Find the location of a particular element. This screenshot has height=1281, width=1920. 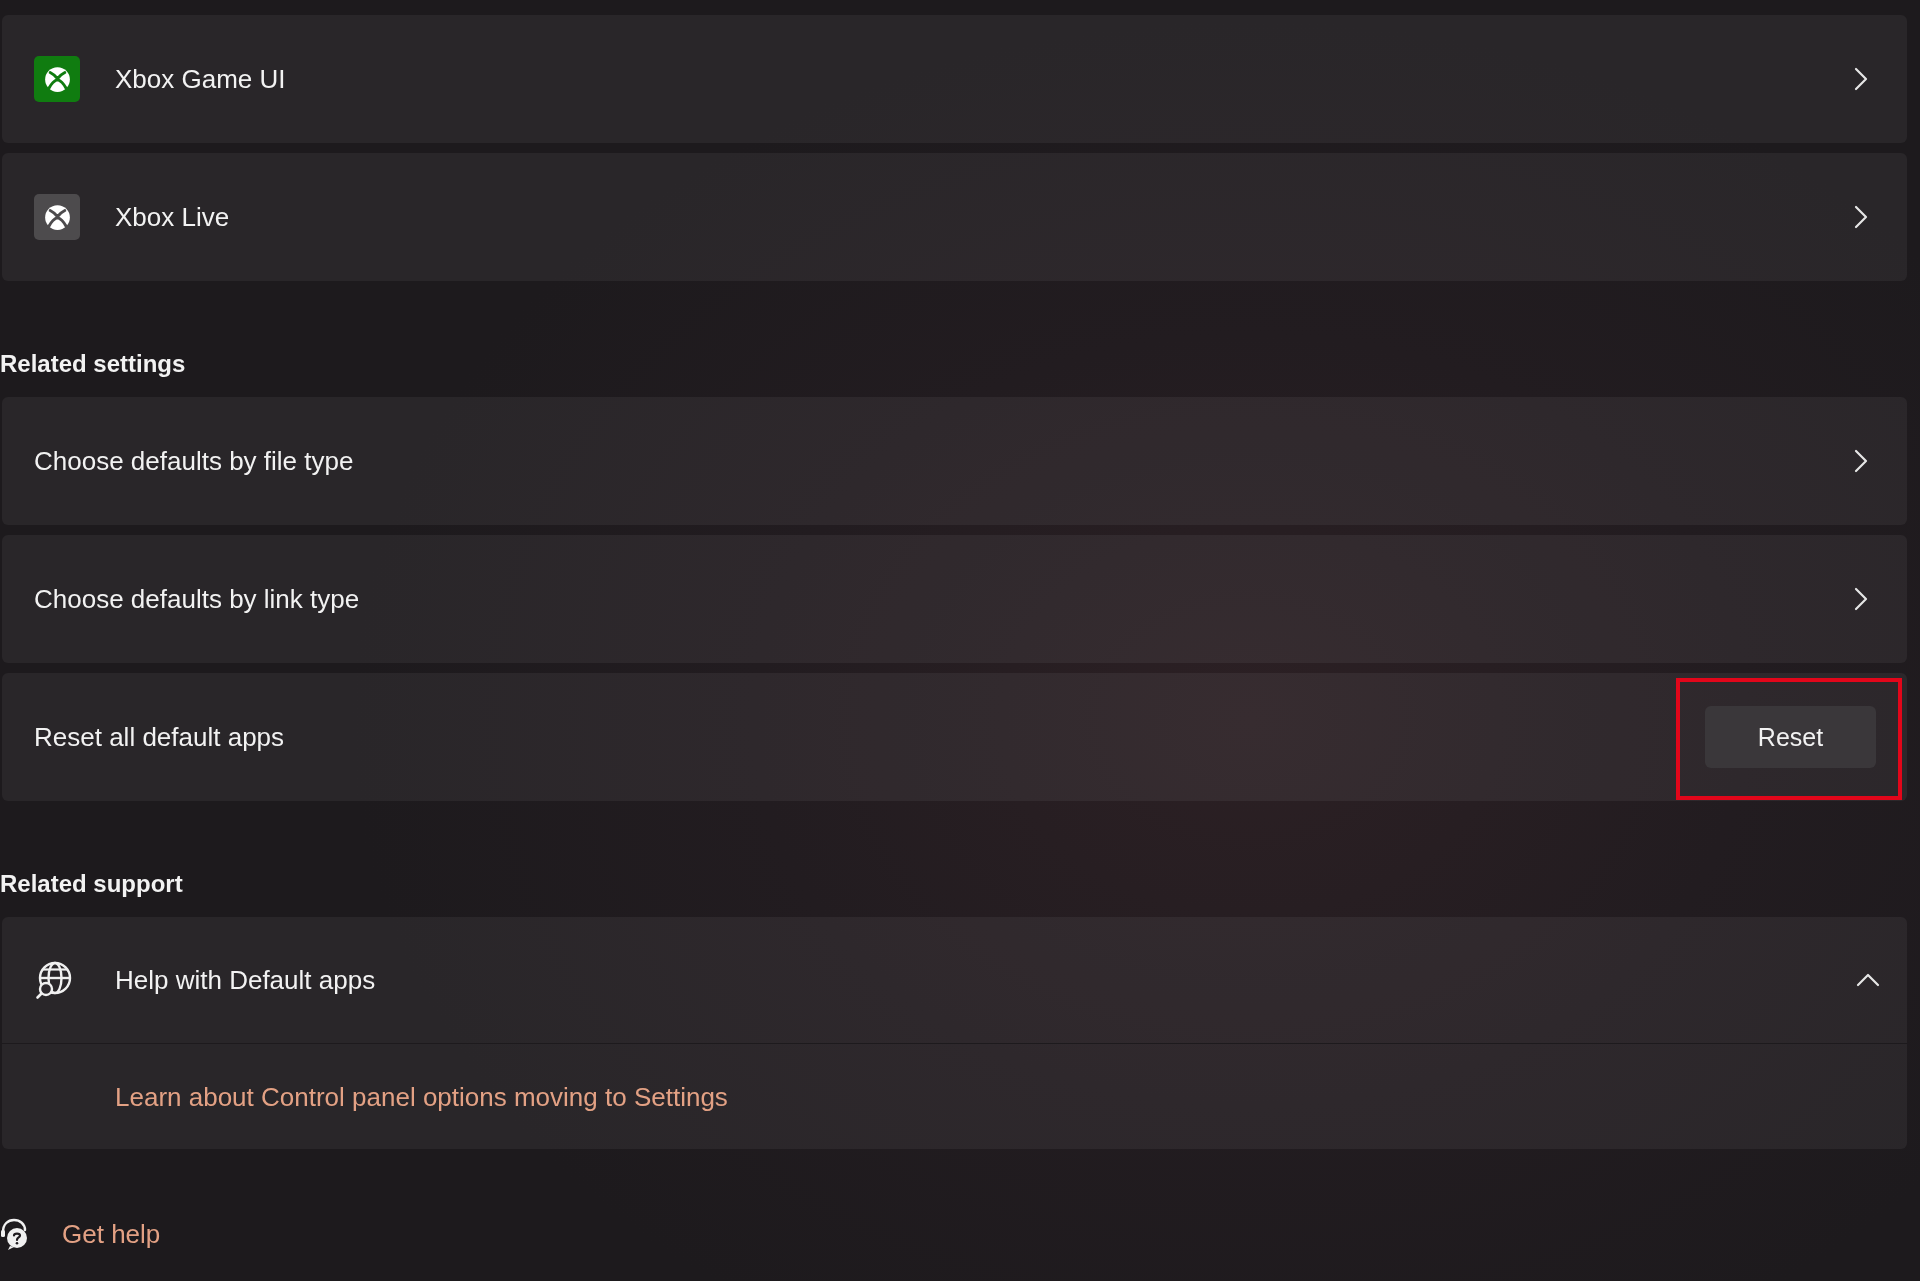

help-link: Learn about Control panel options moving to Settings is located at coordinates (421, 1096).